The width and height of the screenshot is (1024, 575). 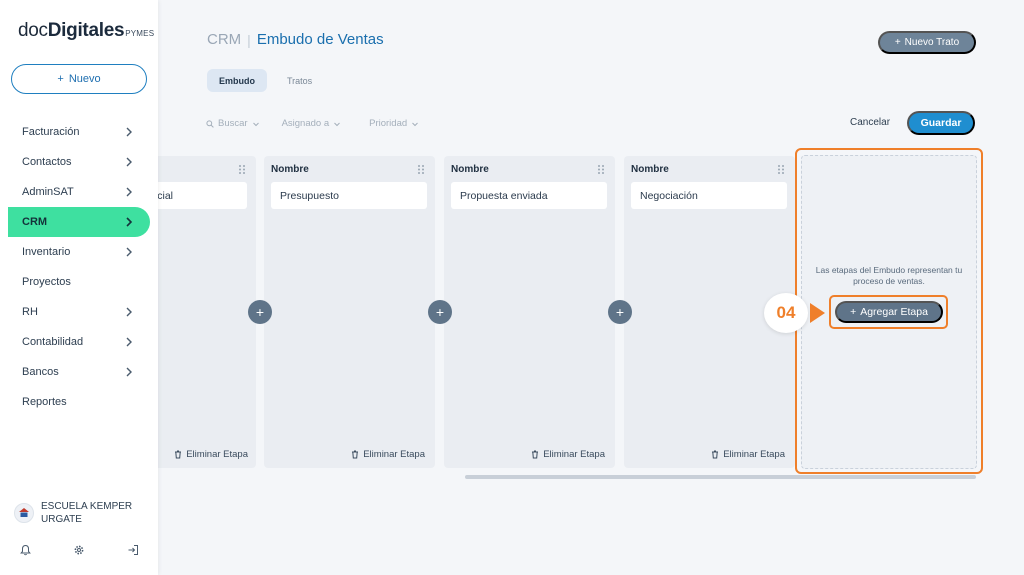 What do you see at coordinates (35, 222) in the screenshot?
I see `sidebar-item-label: CRM` at bounding box center [35, 222].